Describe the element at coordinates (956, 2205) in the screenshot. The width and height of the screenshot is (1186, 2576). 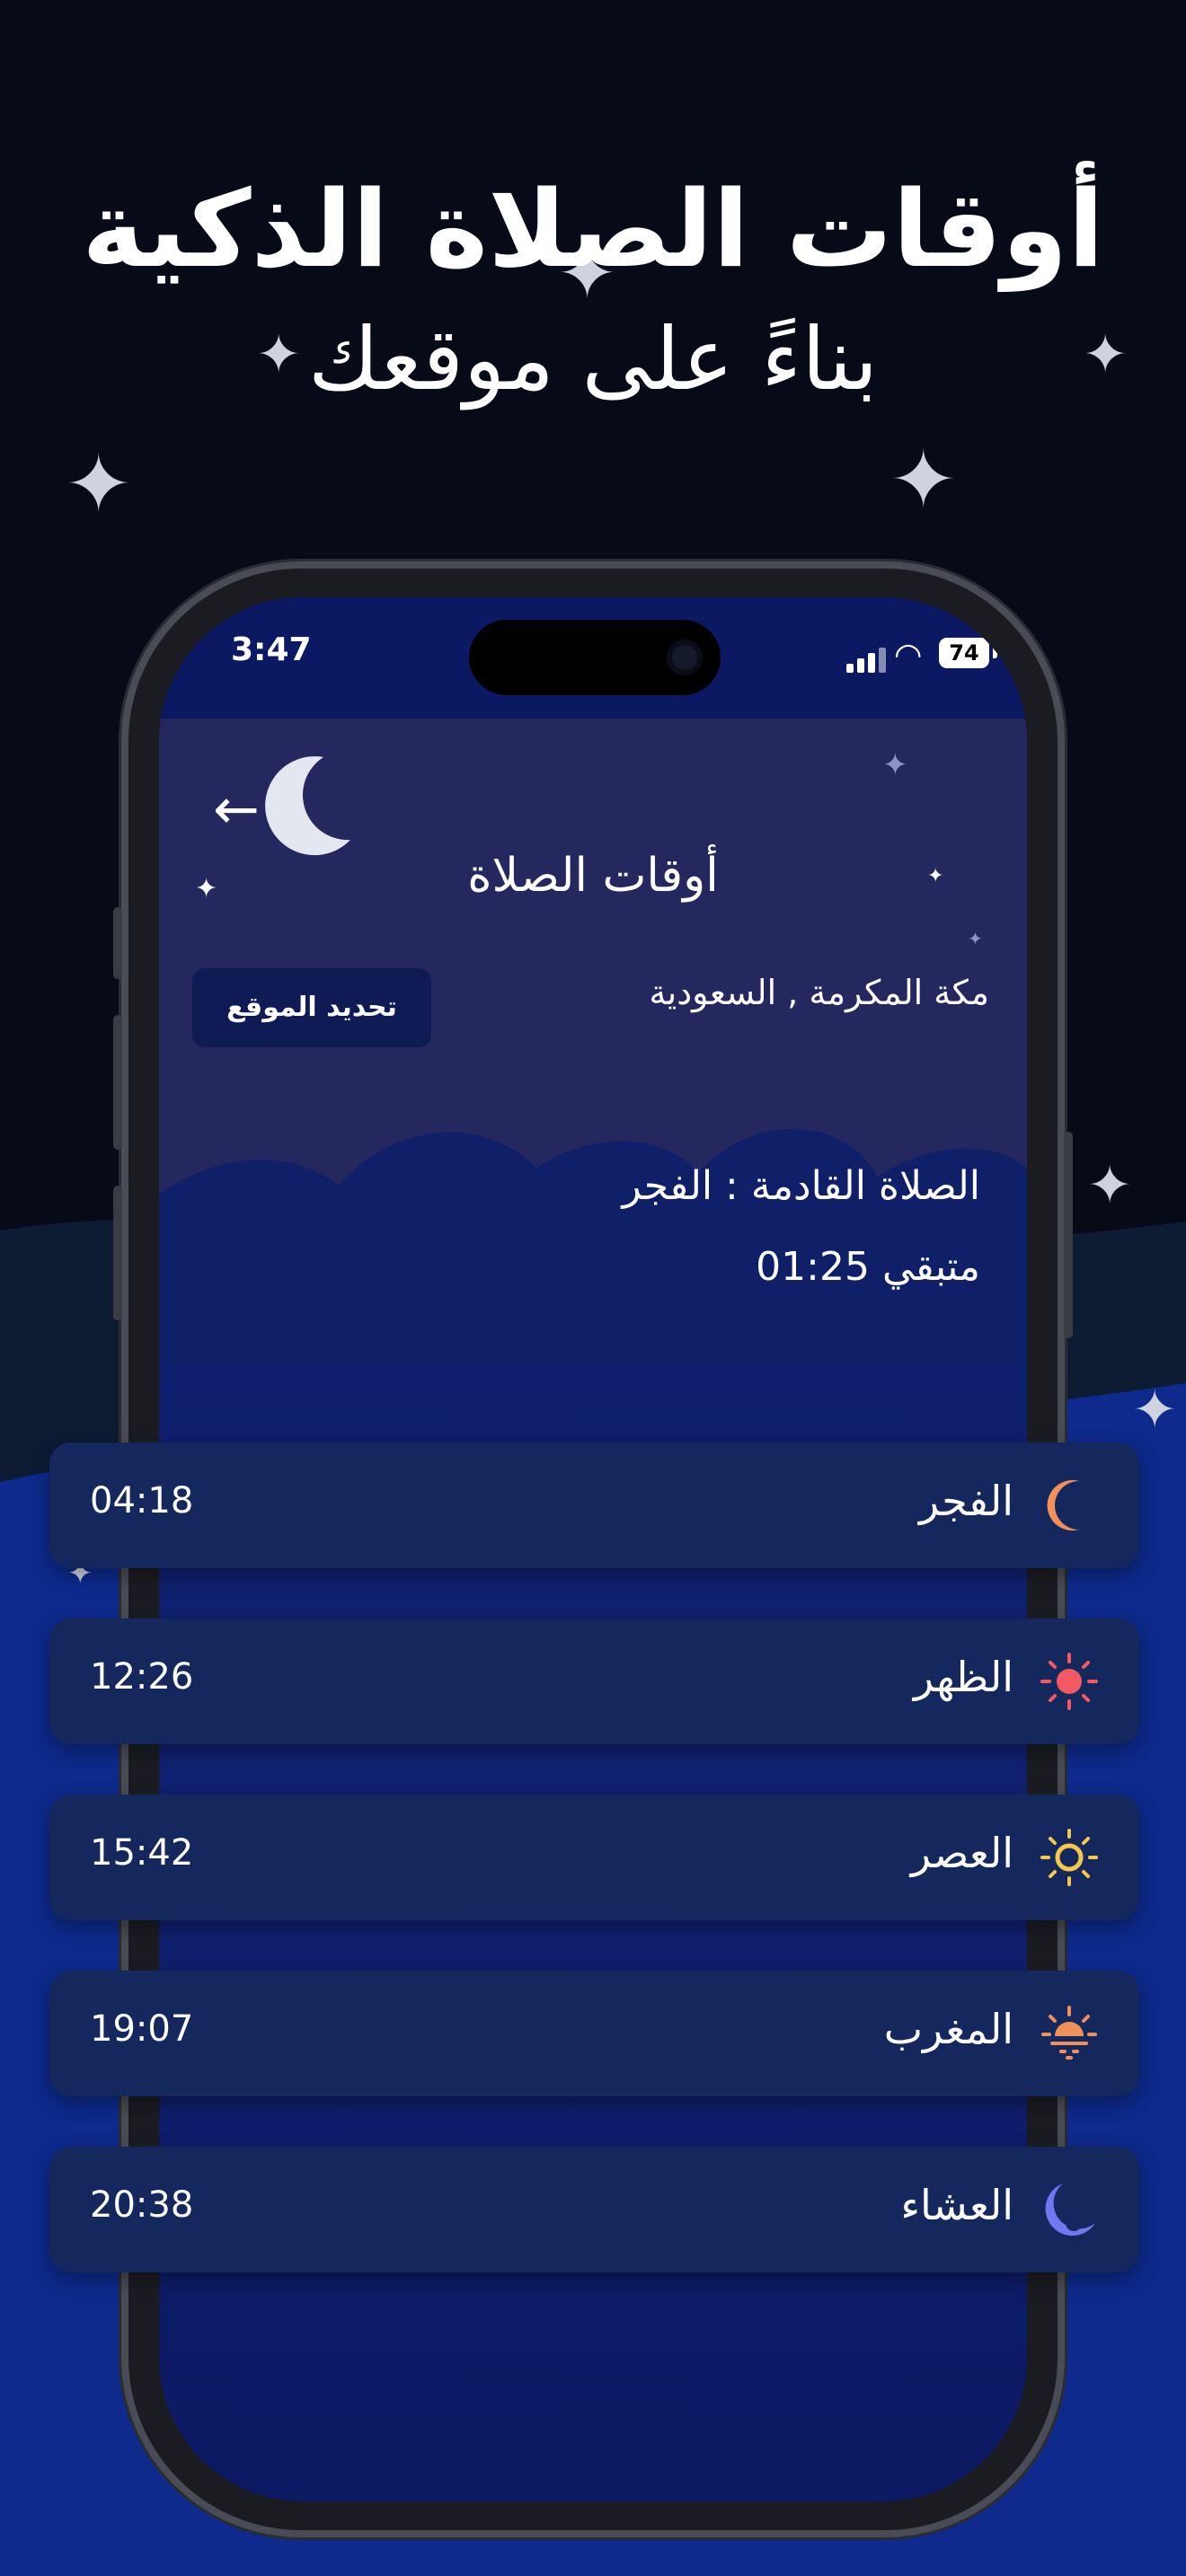
I see `prayer-name: العشاء` at that location.